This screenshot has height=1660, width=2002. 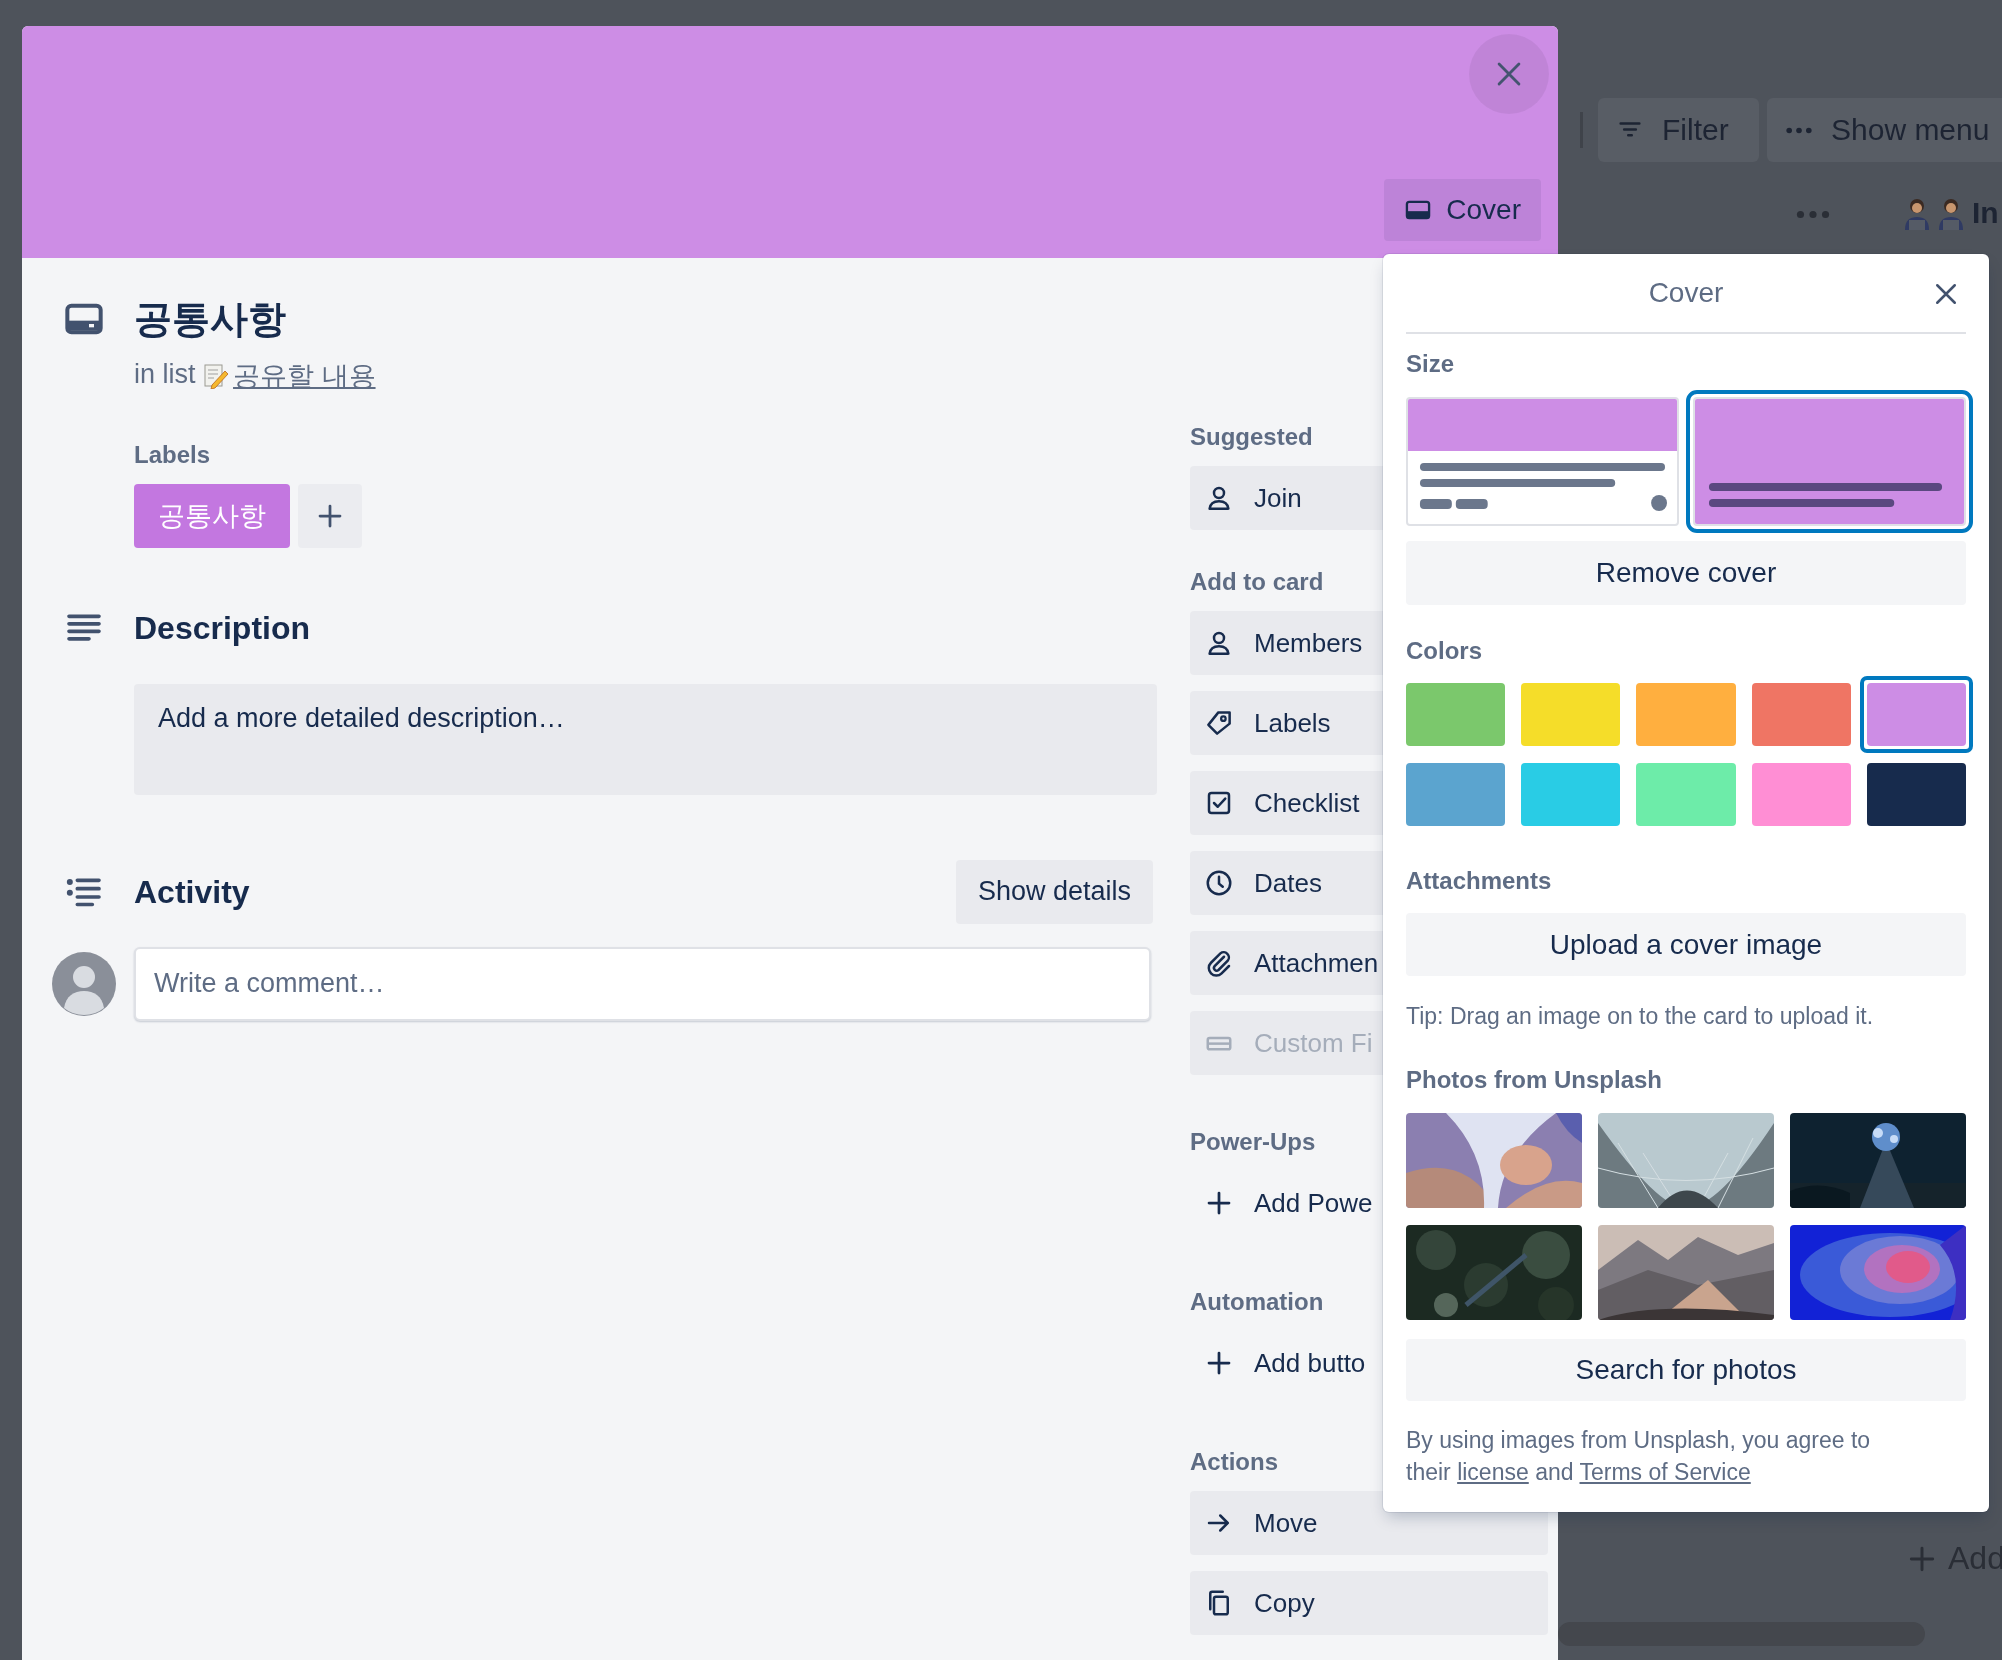 I want to click on list-location-text: in list 공유할 내용, so click(x=645, y=375).